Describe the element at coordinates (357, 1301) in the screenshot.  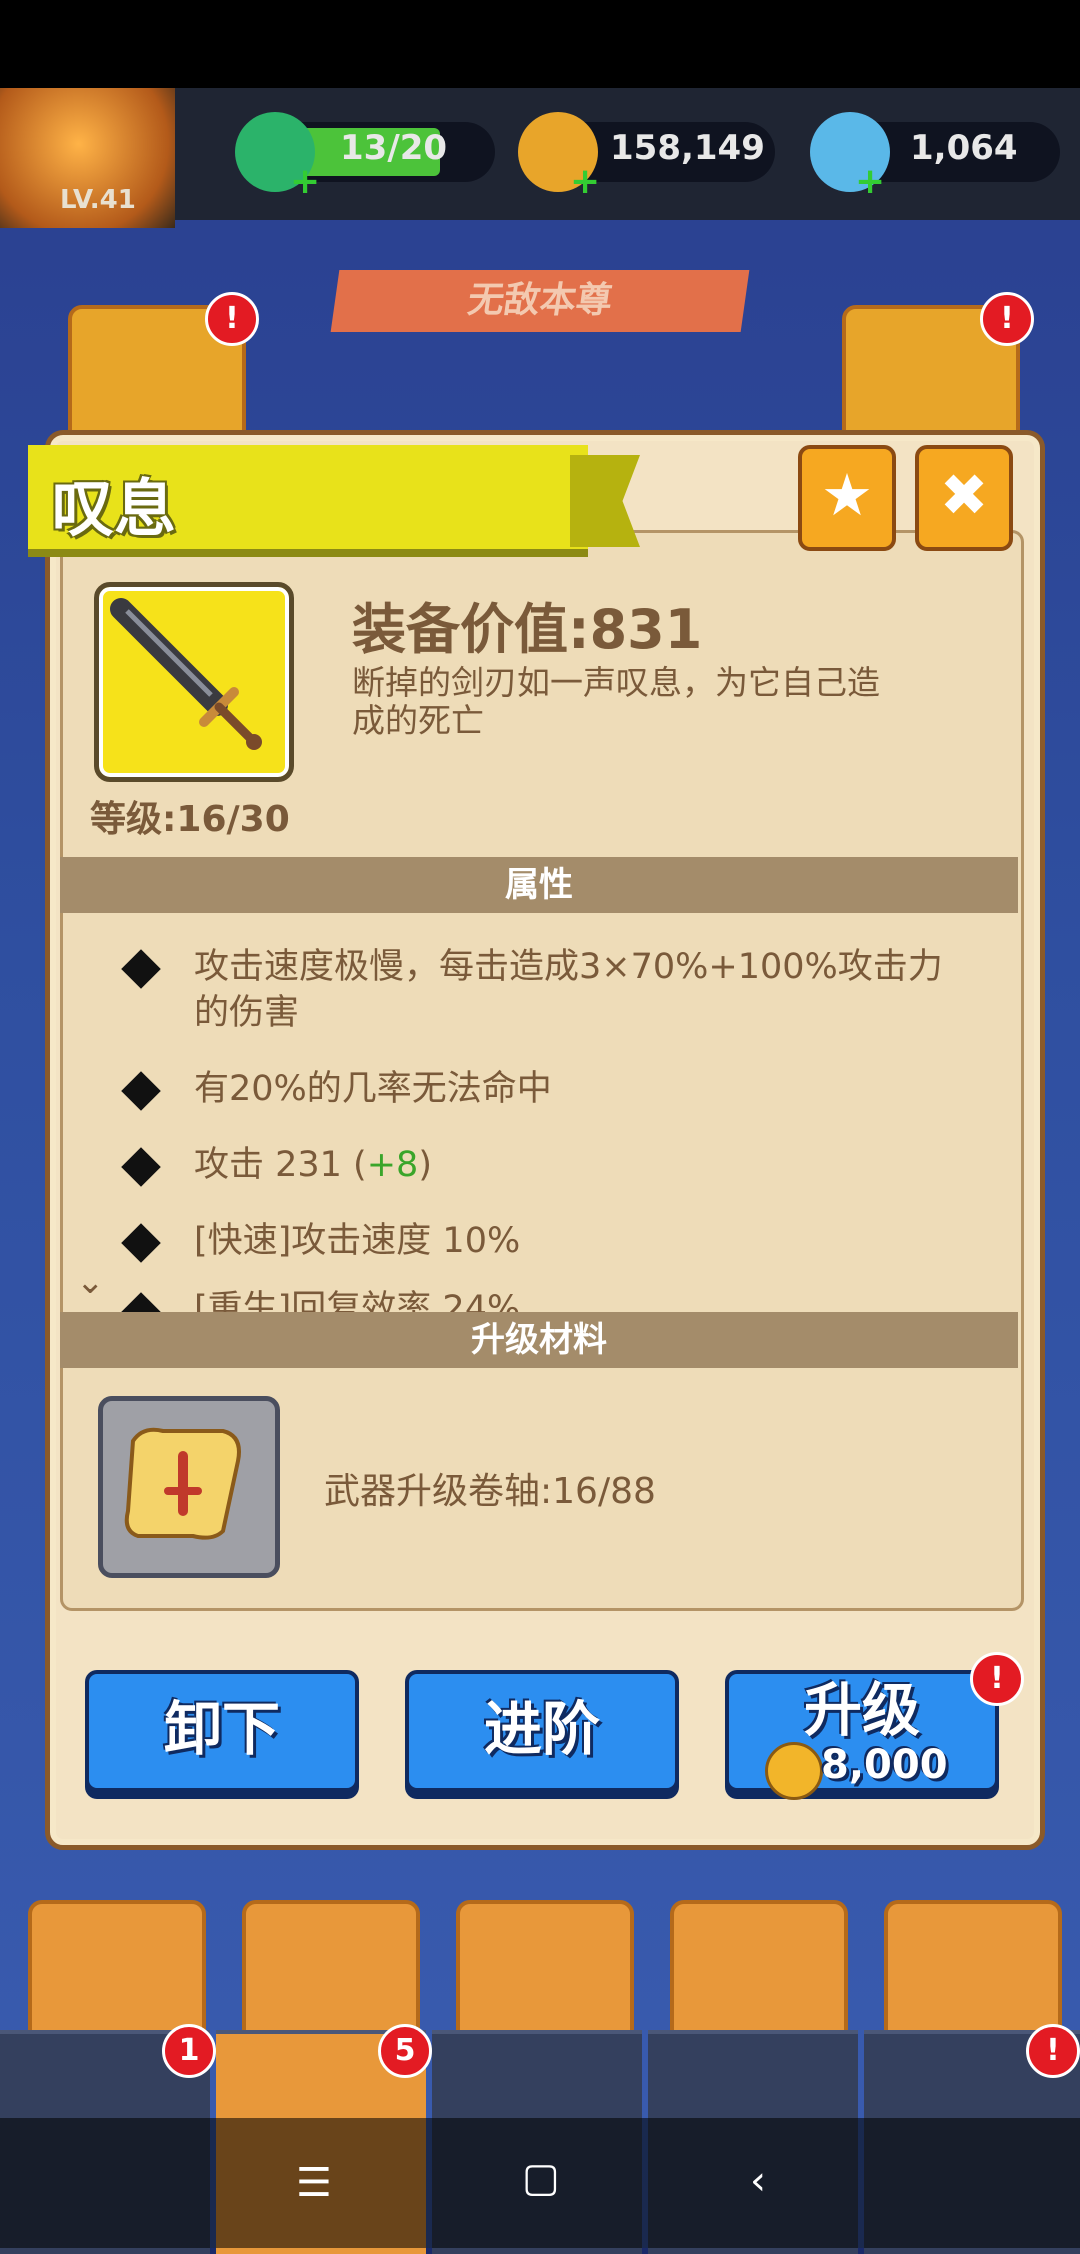
I see `attribute-item: [重生]回复效率 24%` at that location.